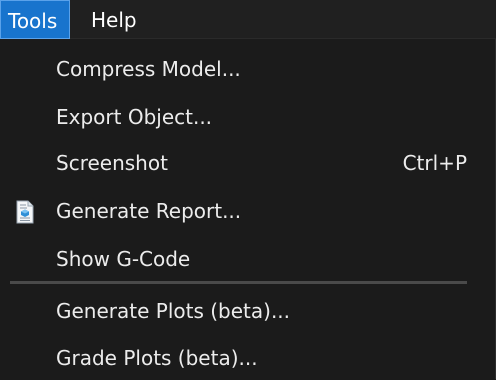 This screenshot has width=496, height=380. I want to click on menu-tools: Tools, so click(35, 19).